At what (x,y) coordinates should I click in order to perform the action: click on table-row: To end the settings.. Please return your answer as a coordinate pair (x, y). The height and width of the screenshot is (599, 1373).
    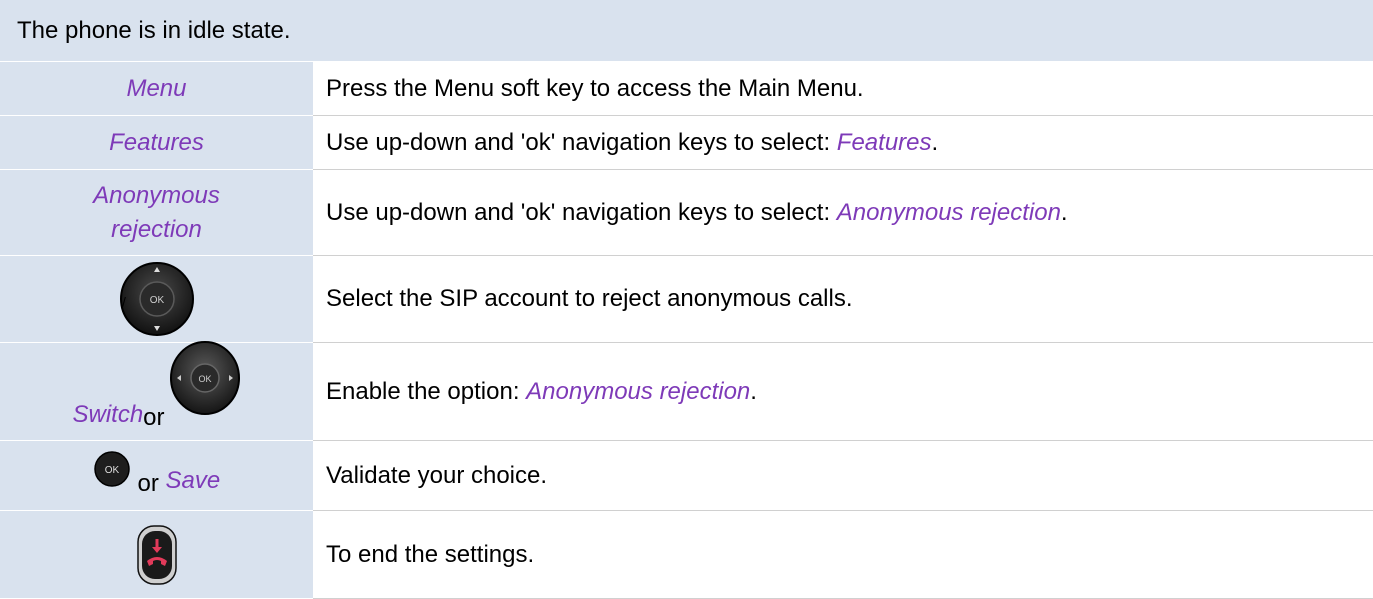
    Looking at the image, I should click on (686, 555).